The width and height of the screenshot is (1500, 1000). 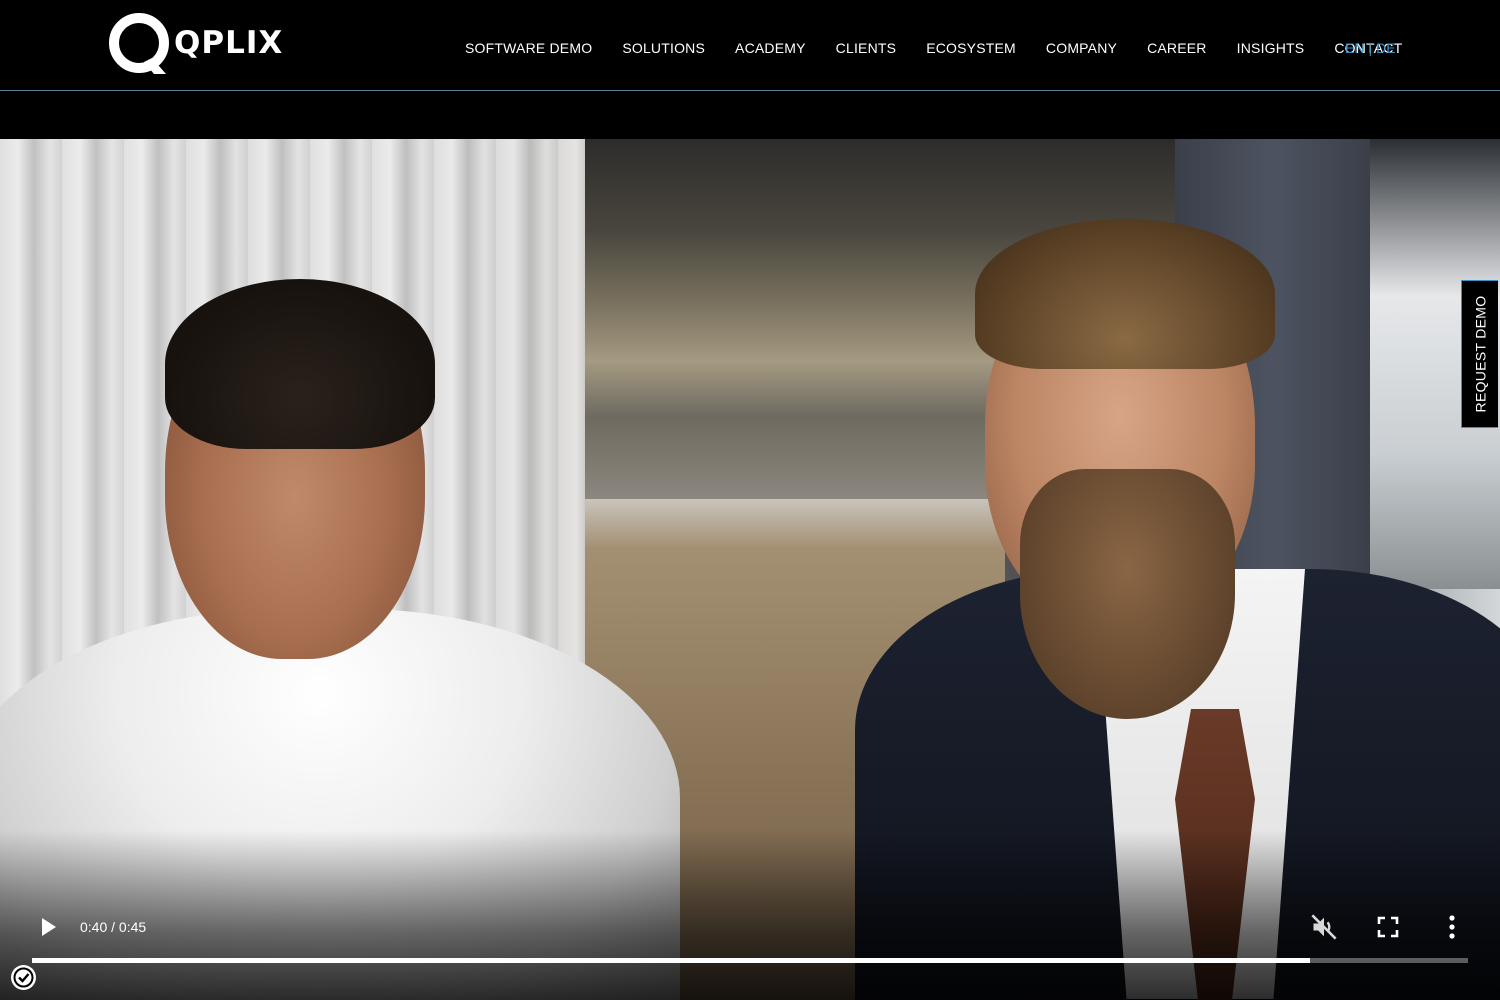 I want to click on request-demo-label: REQUEST DEMO, so click(x=1480, y=354).